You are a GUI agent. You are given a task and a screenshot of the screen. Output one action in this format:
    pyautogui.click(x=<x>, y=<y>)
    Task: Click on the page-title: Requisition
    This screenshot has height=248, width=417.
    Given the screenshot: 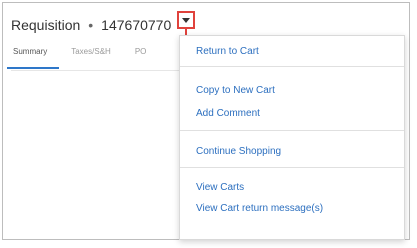 What is the action you would take?
    pyautogui.click(x=46, y=25)
    